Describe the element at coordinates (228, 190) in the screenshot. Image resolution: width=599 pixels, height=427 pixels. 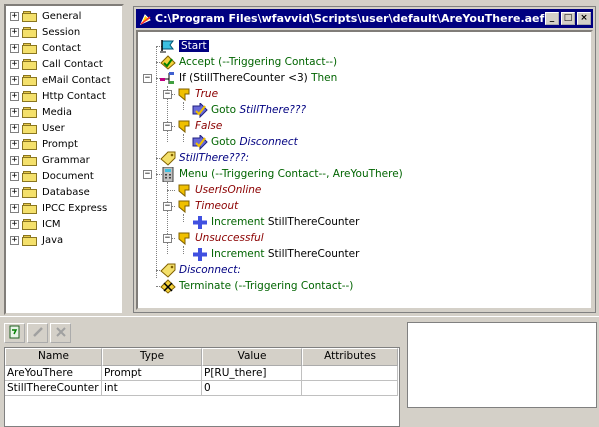
I see `branch-userisonline-label: UserIsOnline` at that location.